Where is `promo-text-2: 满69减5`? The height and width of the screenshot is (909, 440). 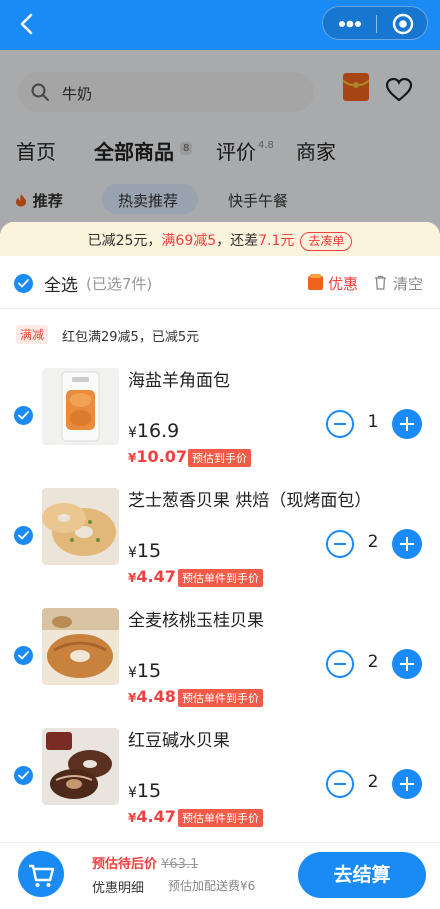
promo-text-2: 满69减5 is located at coordinates (189, 241).